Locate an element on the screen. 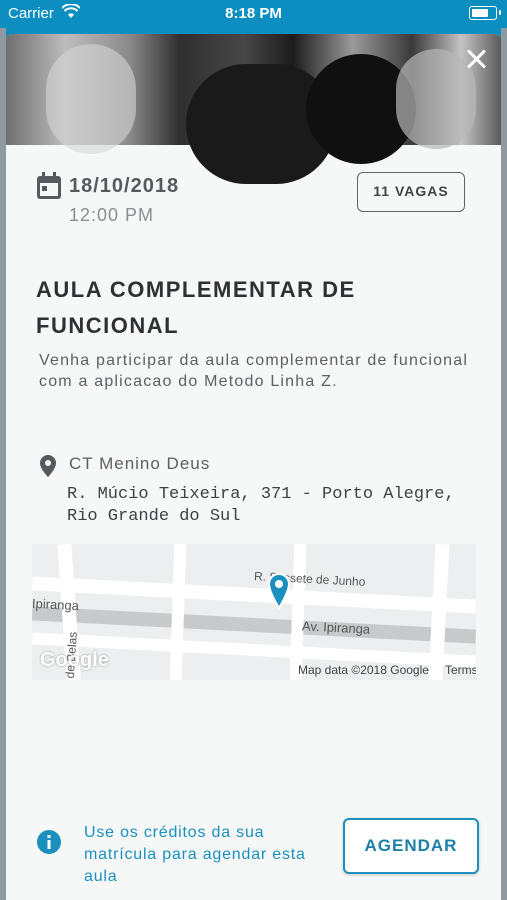  event-title: AULA COMPLEMENTAR DE FUNCIONAL is located at coordinates (196, 307).